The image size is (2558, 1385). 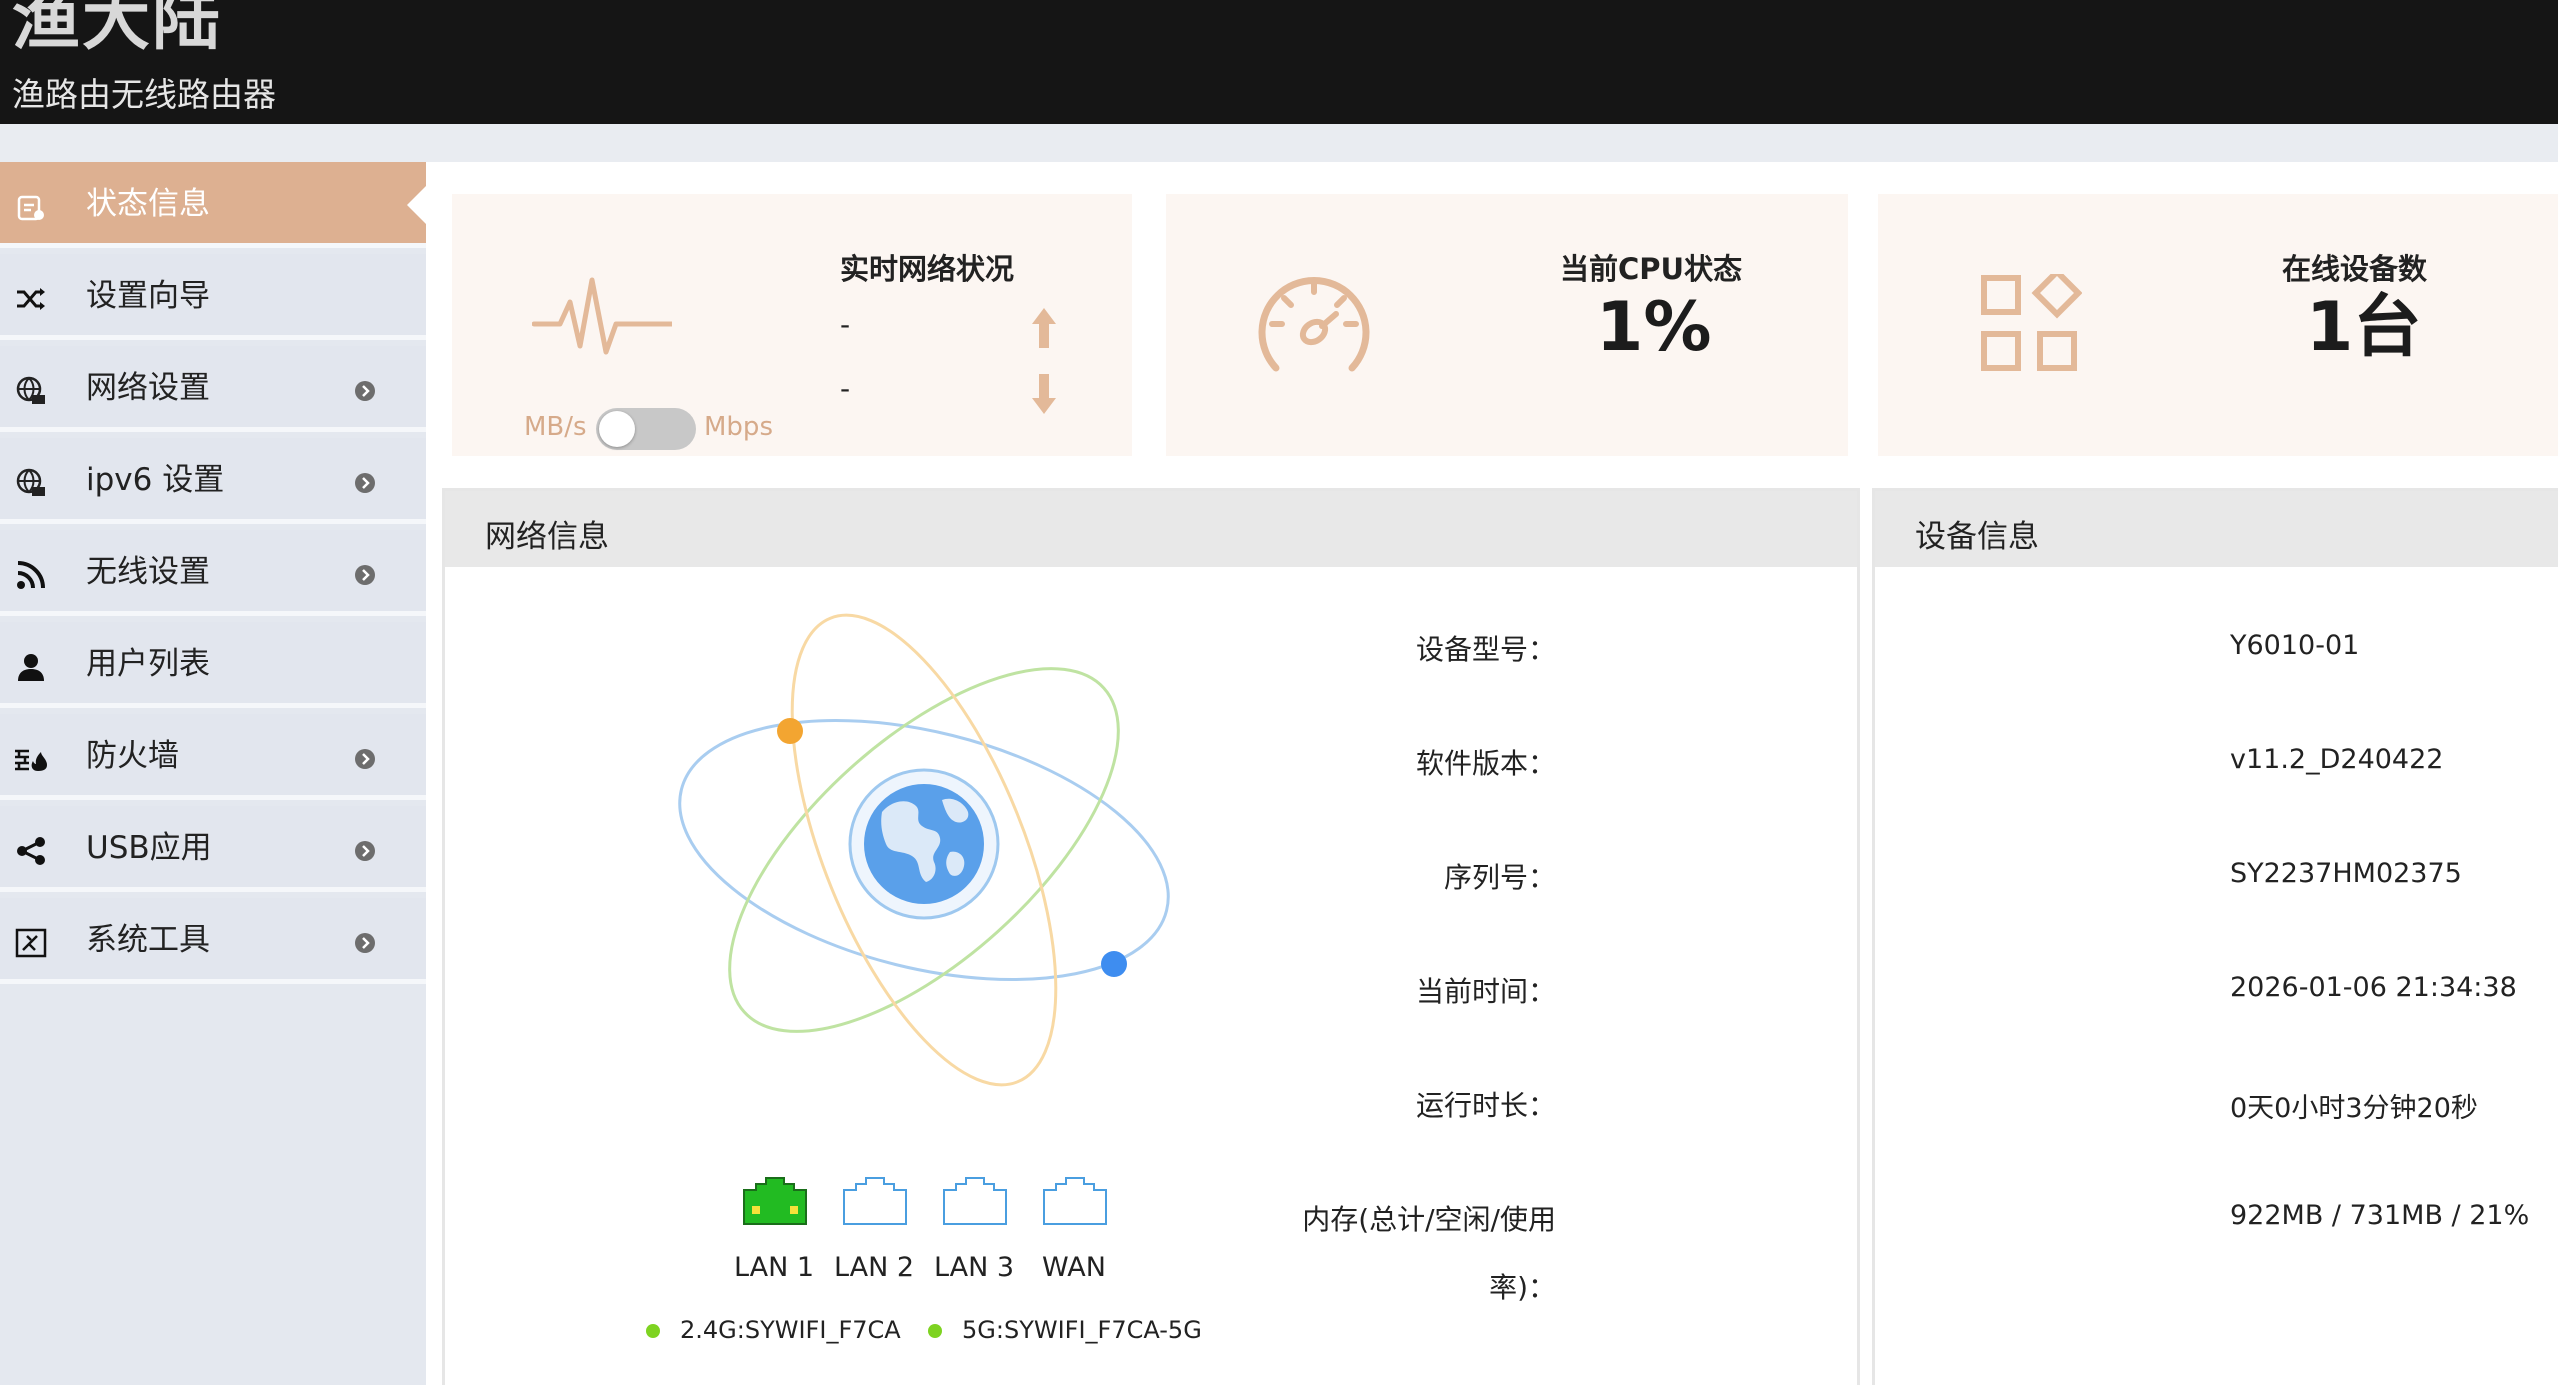 I want to click on memory-label: 内存(总计/空闲/使用, so click(x=1429, y=1219).